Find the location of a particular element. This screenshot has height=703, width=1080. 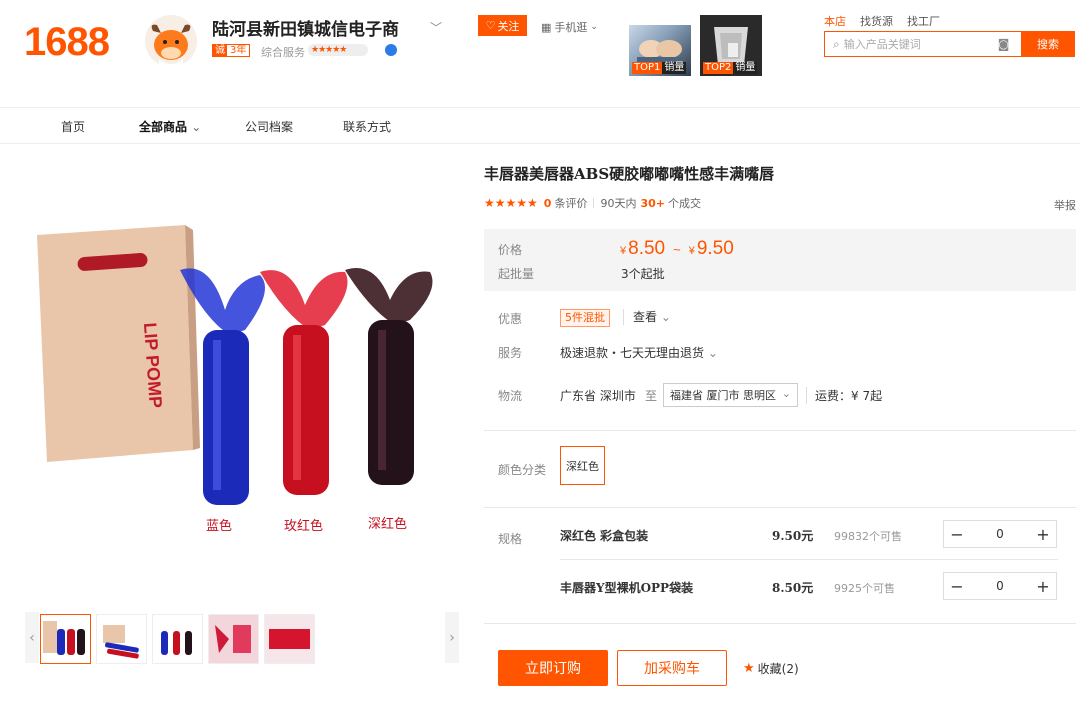

nav-home: 首页 is located at coordinates (73, 126).